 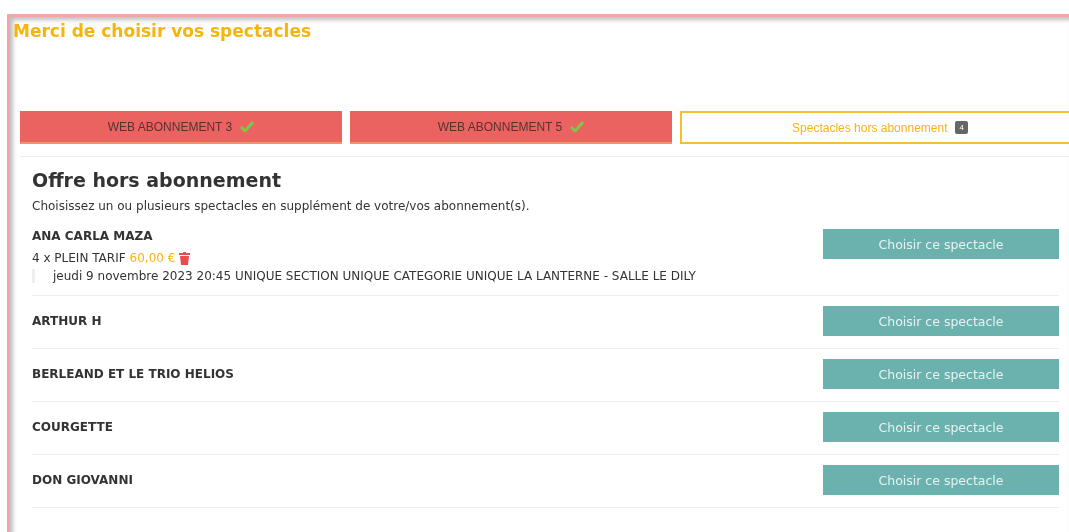 What do you see at coordinates (162, 31) in the screenshot?
I see `page-title: Merci de choisir vos spectacles` at bounding box center [162, 31].